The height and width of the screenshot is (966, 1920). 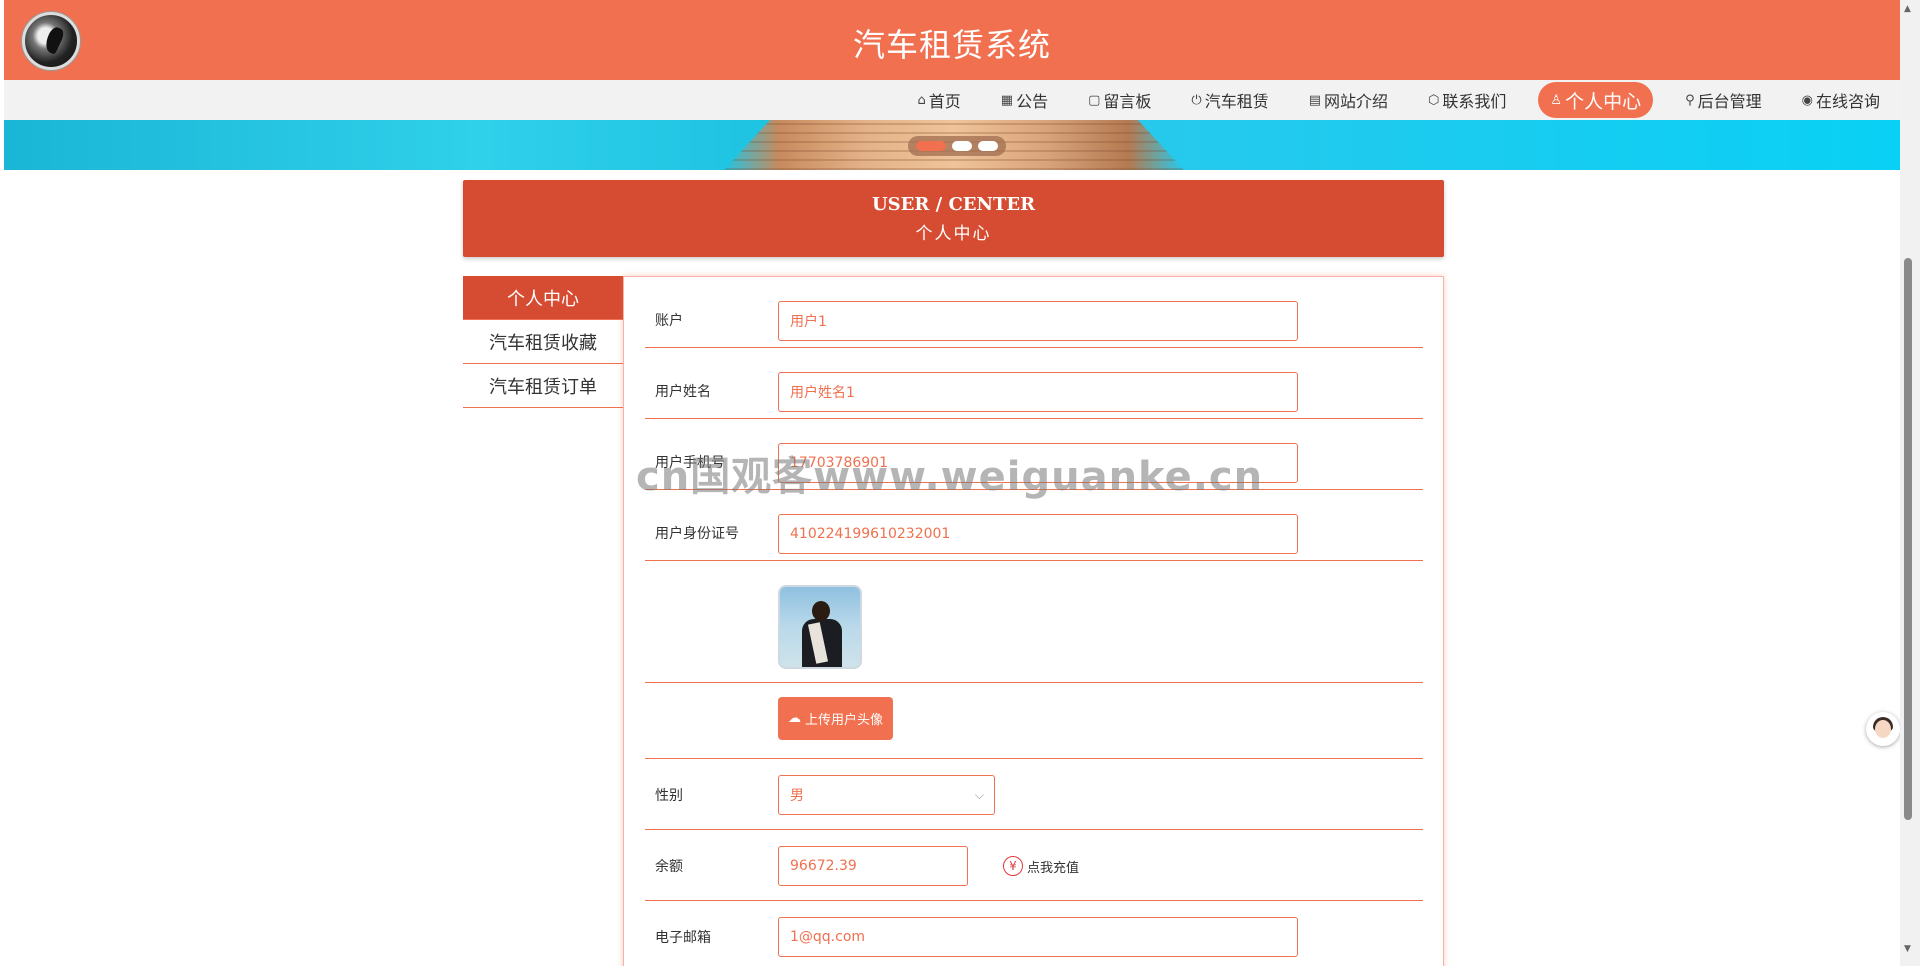 What do you see at coordinates (953, 218) in the screenshot?
I see `section-heading: USER / CENTER 个人中心` at bounding box center [953, 218].